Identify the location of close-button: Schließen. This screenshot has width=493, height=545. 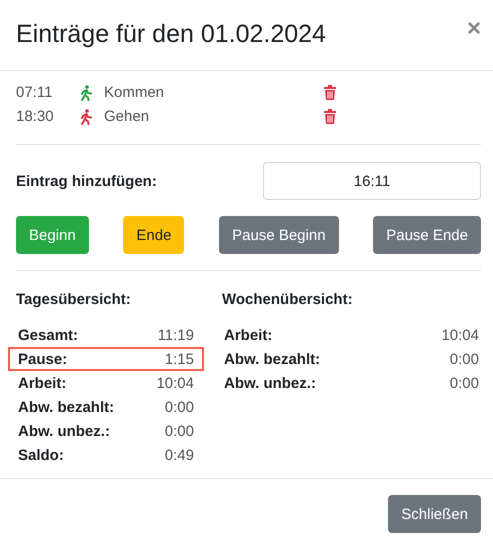
(434, 514).